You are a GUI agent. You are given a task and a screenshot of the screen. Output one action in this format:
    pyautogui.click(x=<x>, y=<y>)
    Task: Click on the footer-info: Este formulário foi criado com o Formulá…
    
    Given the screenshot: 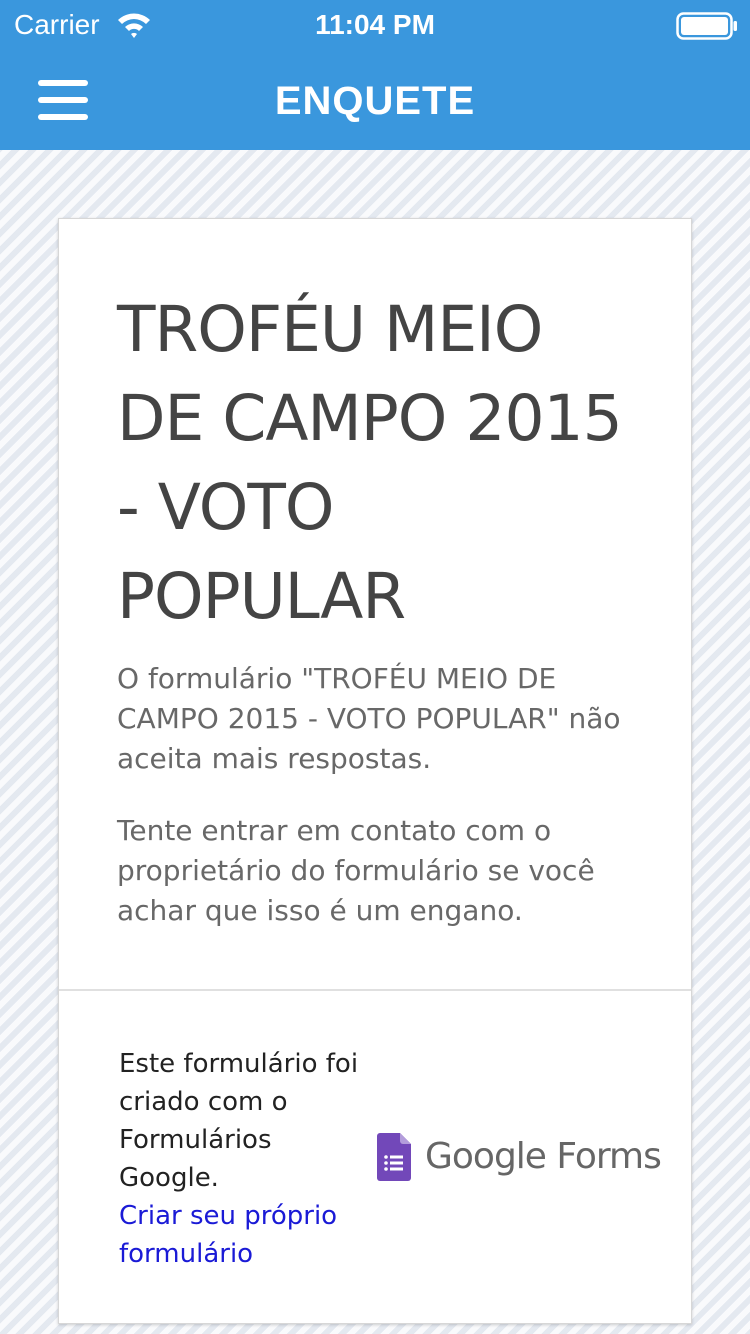 What is the action you would take?
    pyautogui.click(x=244, y=1159)
    